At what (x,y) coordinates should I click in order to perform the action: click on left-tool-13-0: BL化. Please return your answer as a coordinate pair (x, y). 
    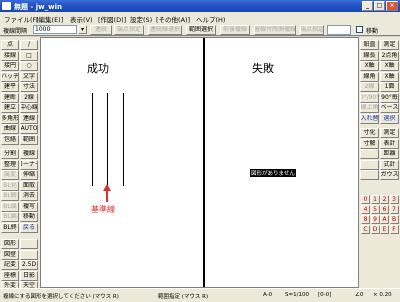
    Looking at the image, I should click on (10, 185).